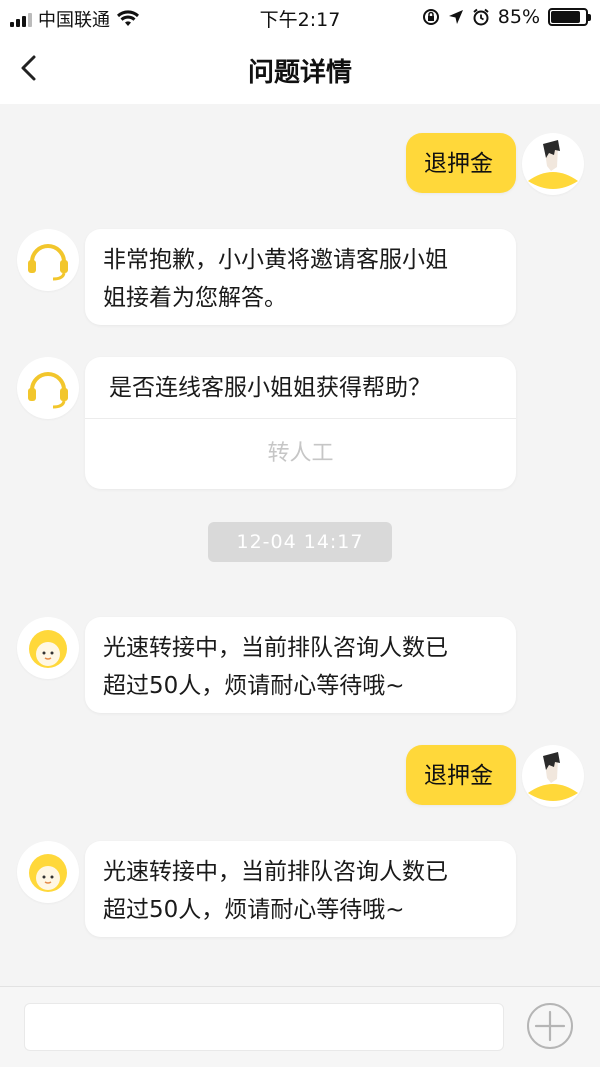 This screenshot has width=600, height=1067. I want to click on status-right: 85%, so click(506, 17).